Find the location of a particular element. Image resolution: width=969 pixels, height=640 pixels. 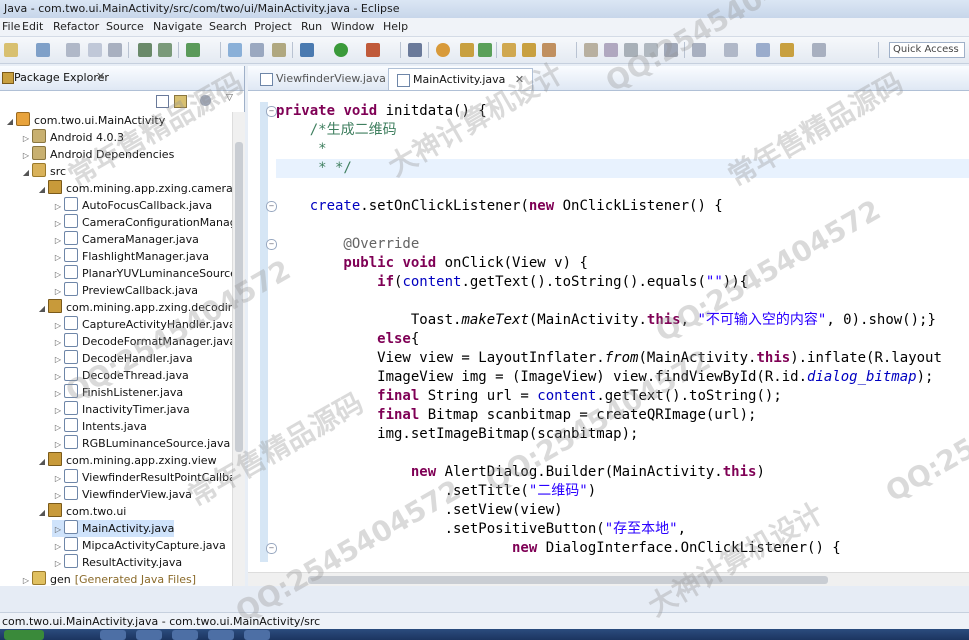

pin-icon is located at coordinates (415, 50).